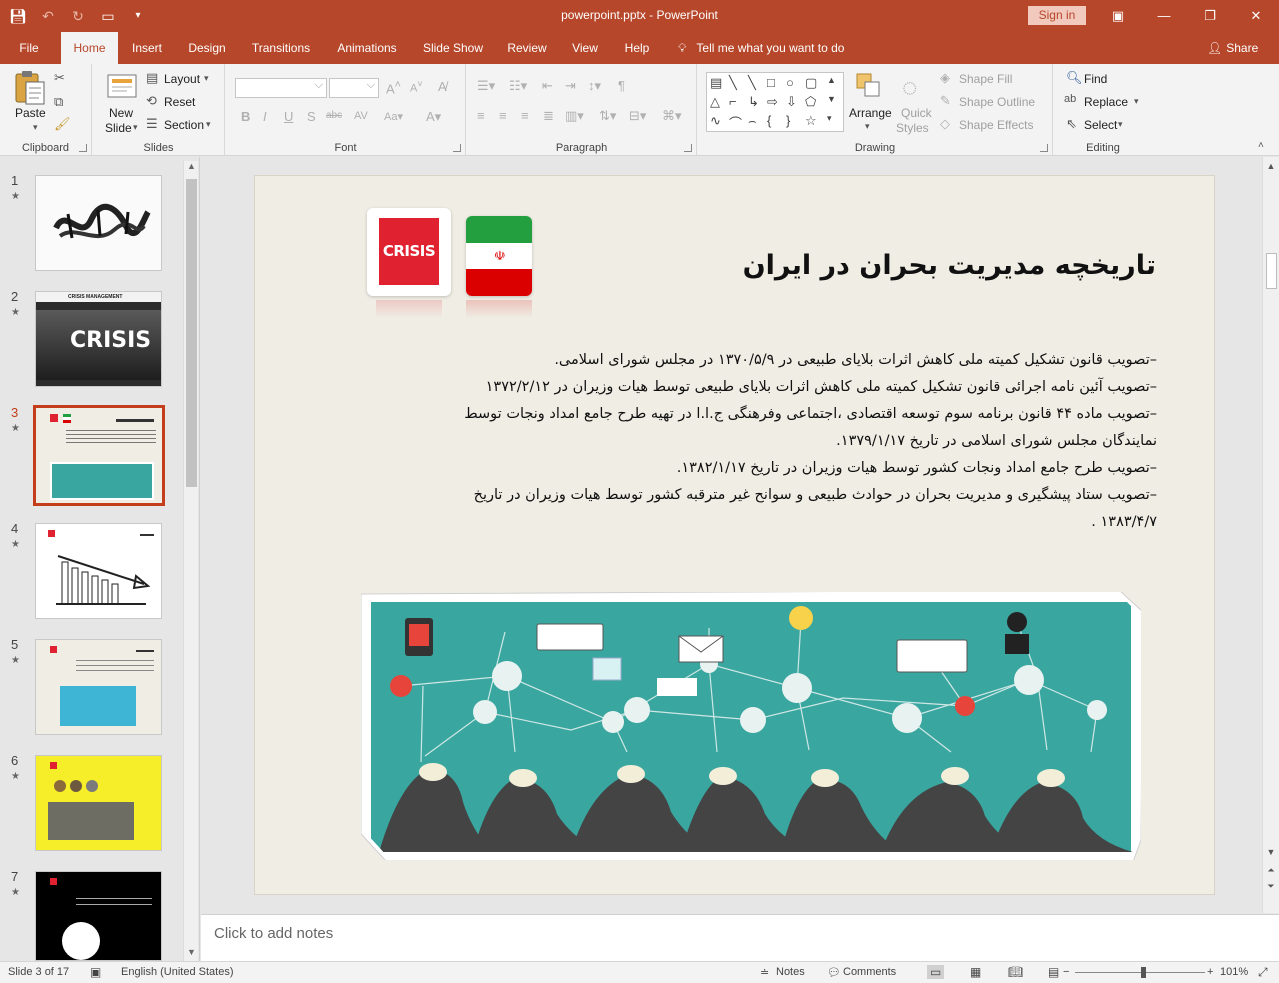  Describe the element at coordinates (715, 121) in the screenshot. I see `curve-shape-icon: ∿` at that location.